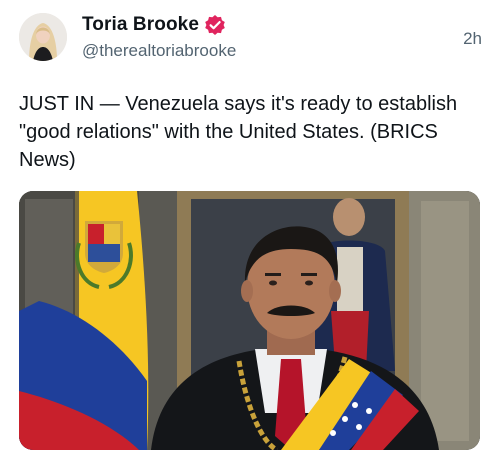 The image size is (500, 463). I want to click on author-display-name: Toria Brooke, so click(140, 25).